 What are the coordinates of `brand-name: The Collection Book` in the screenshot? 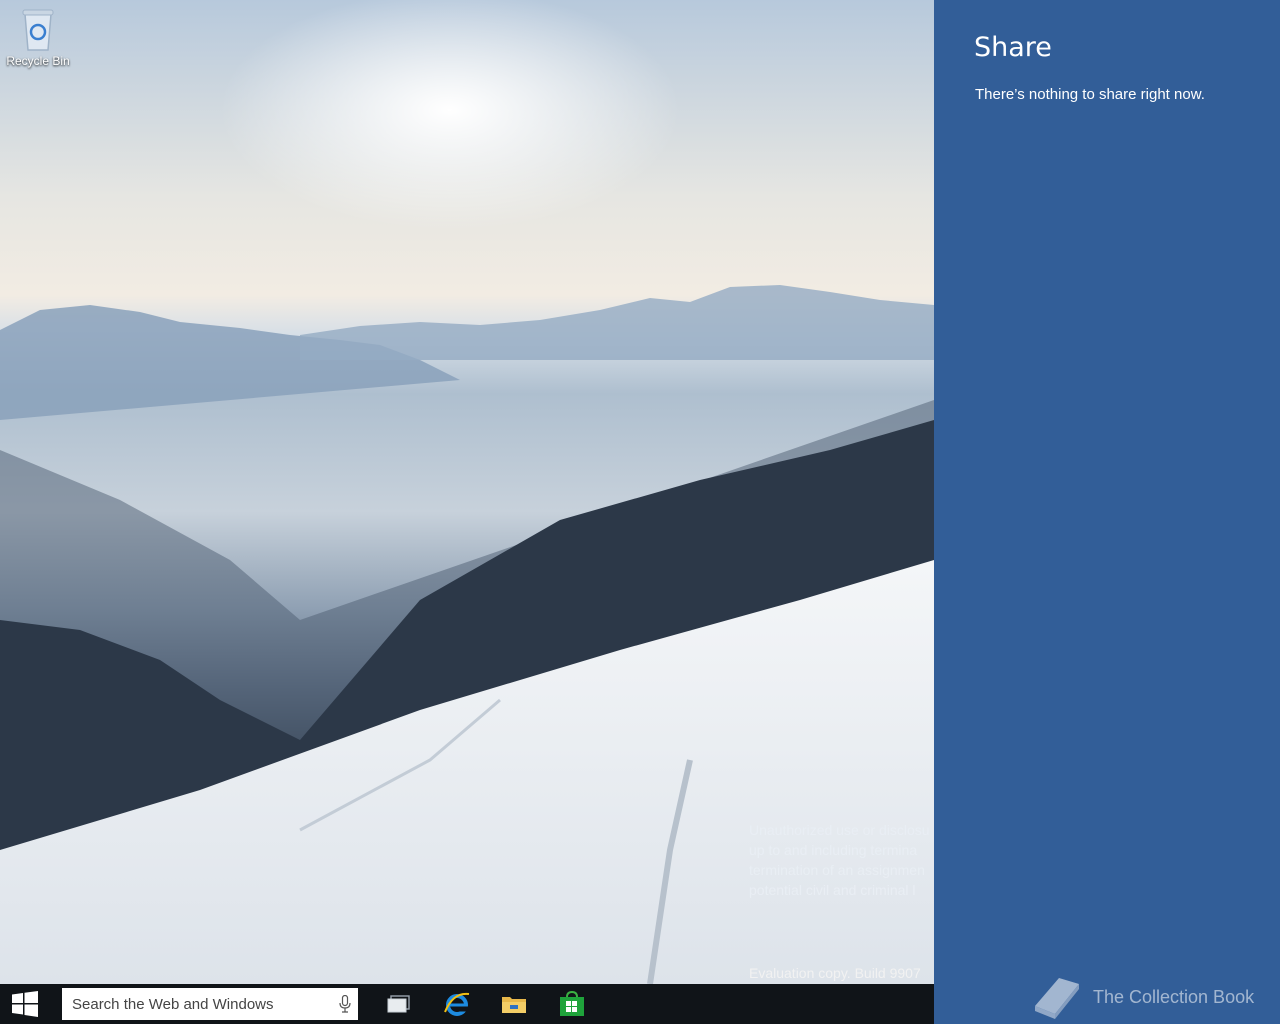 It's located at (1174, 996).